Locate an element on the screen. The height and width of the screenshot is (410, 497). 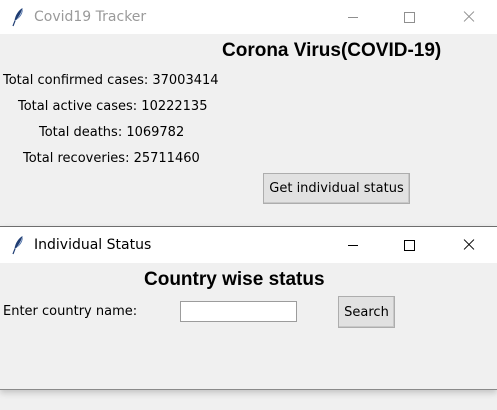
individual-maximize-button is located at coordinates (409, 245).